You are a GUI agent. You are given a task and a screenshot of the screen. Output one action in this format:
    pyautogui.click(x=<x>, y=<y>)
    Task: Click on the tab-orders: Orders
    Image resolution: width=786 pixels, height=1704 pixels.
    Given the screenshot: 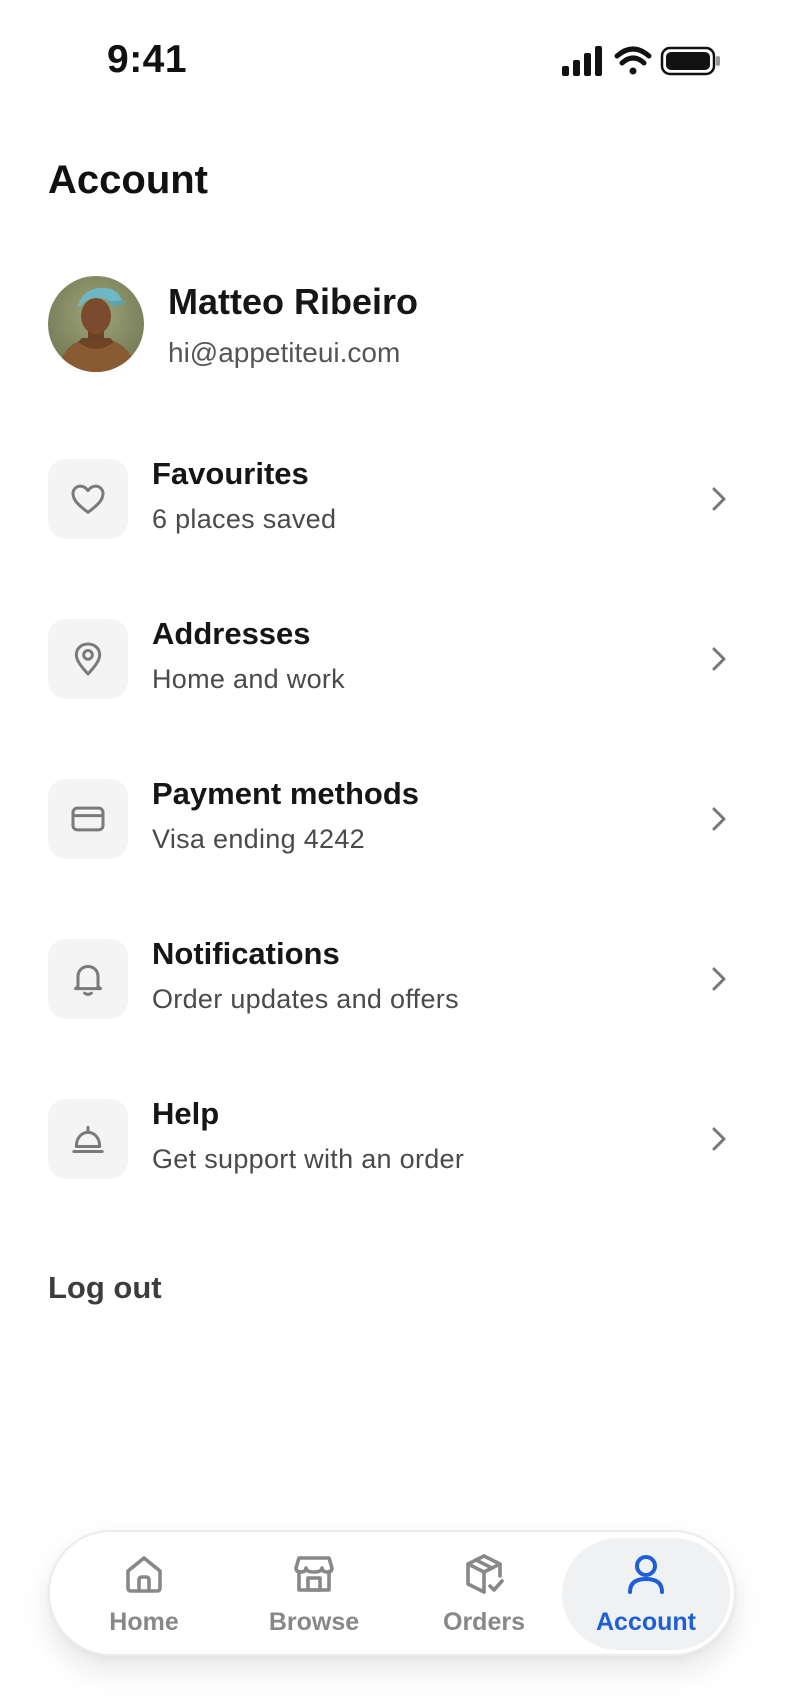 What is the action you would take?
    pyautogui.click(x=484, y=1594)
    